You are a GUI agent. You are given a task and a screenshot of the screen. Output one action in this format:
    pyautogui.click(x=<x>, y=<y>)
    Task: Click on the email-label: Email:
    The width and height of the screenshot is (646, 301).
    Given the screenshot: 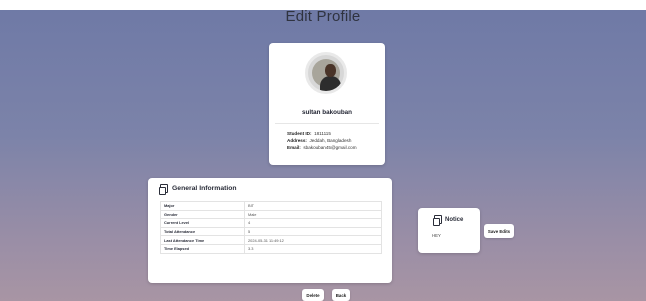 What is the action you would take?
    pyautogui.click(x=294, y=147)
    